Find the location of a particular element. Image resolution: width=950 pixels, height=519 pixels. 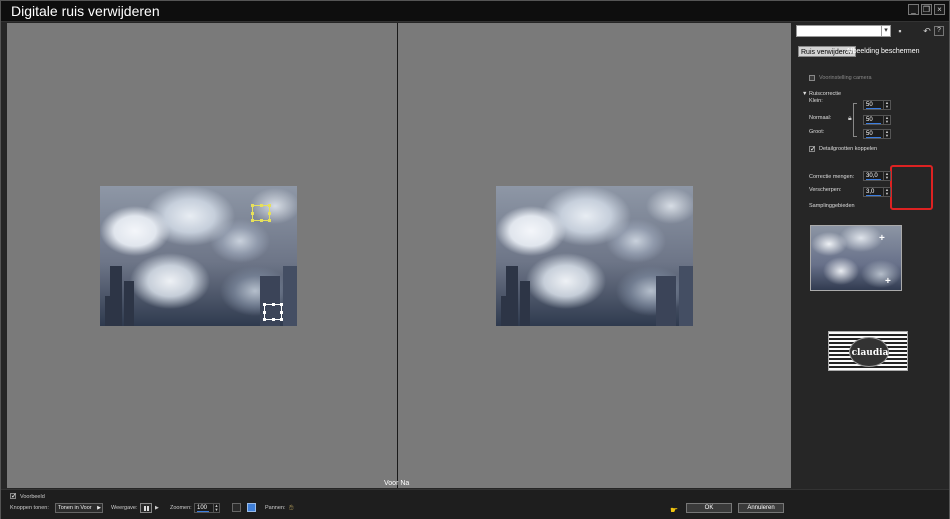

restore-icon: ❐ is located at coordinates (926, 9).